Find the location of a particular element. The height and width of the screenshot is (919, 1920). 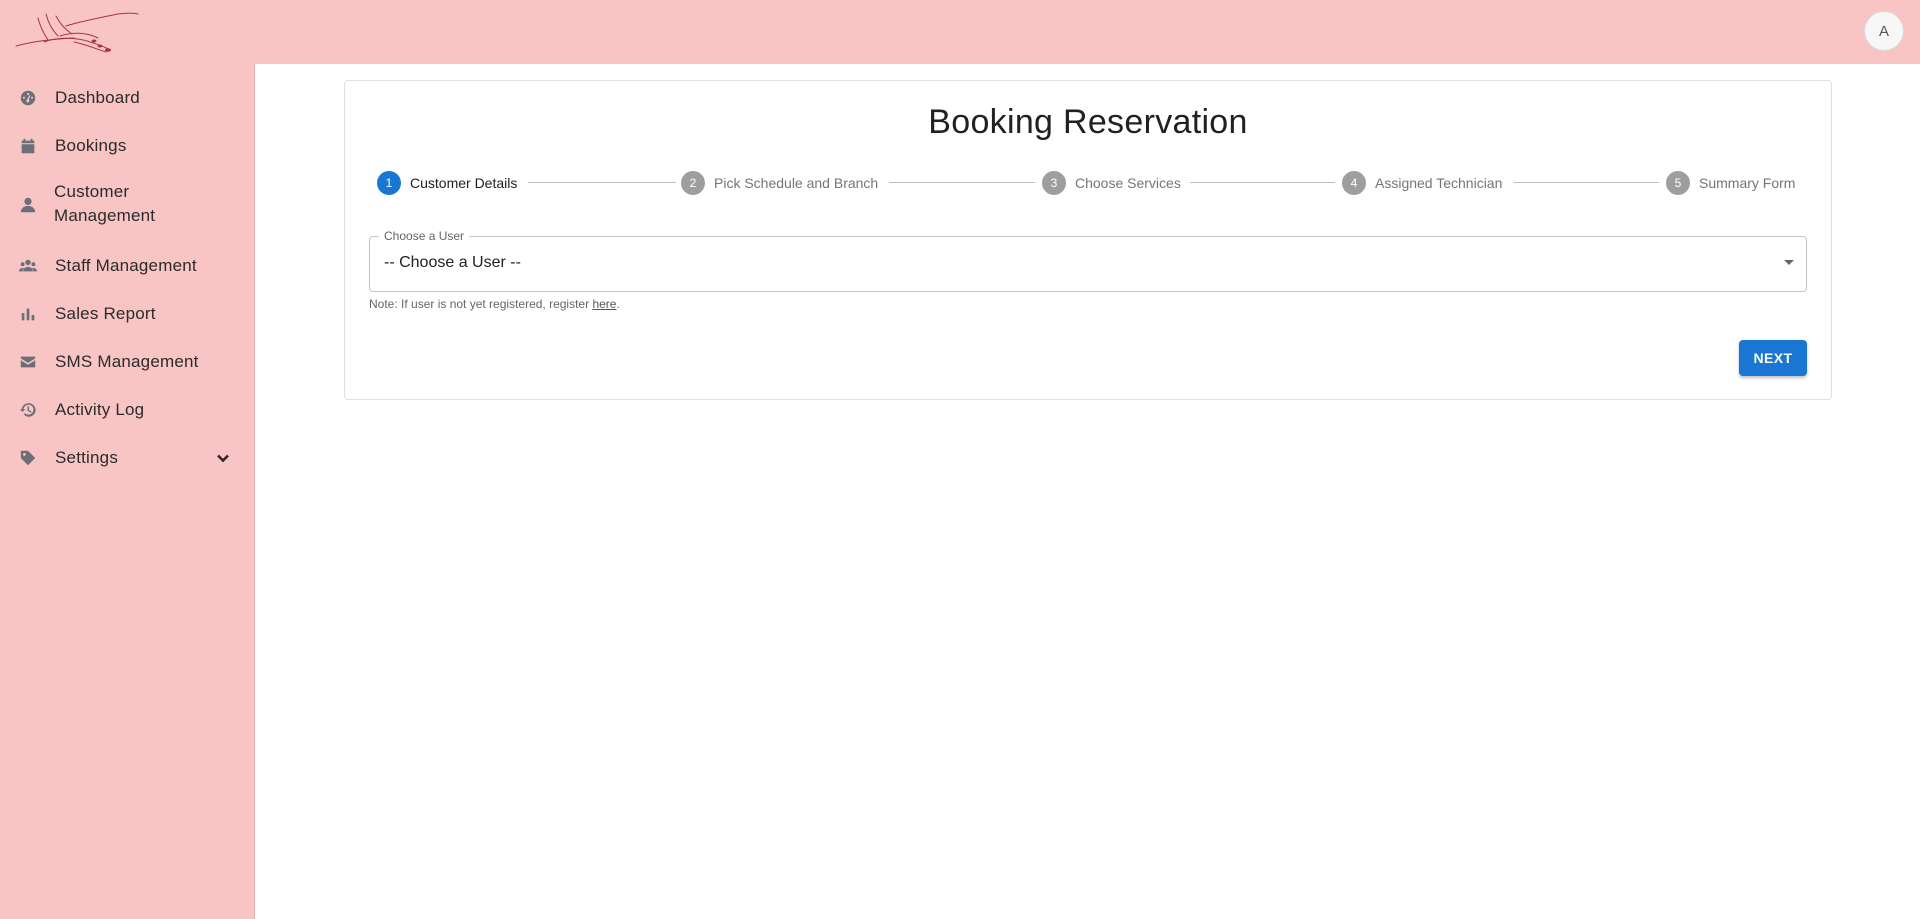

sidebar-item-sms-management: SMS Management is located at coordinates (127, 362).